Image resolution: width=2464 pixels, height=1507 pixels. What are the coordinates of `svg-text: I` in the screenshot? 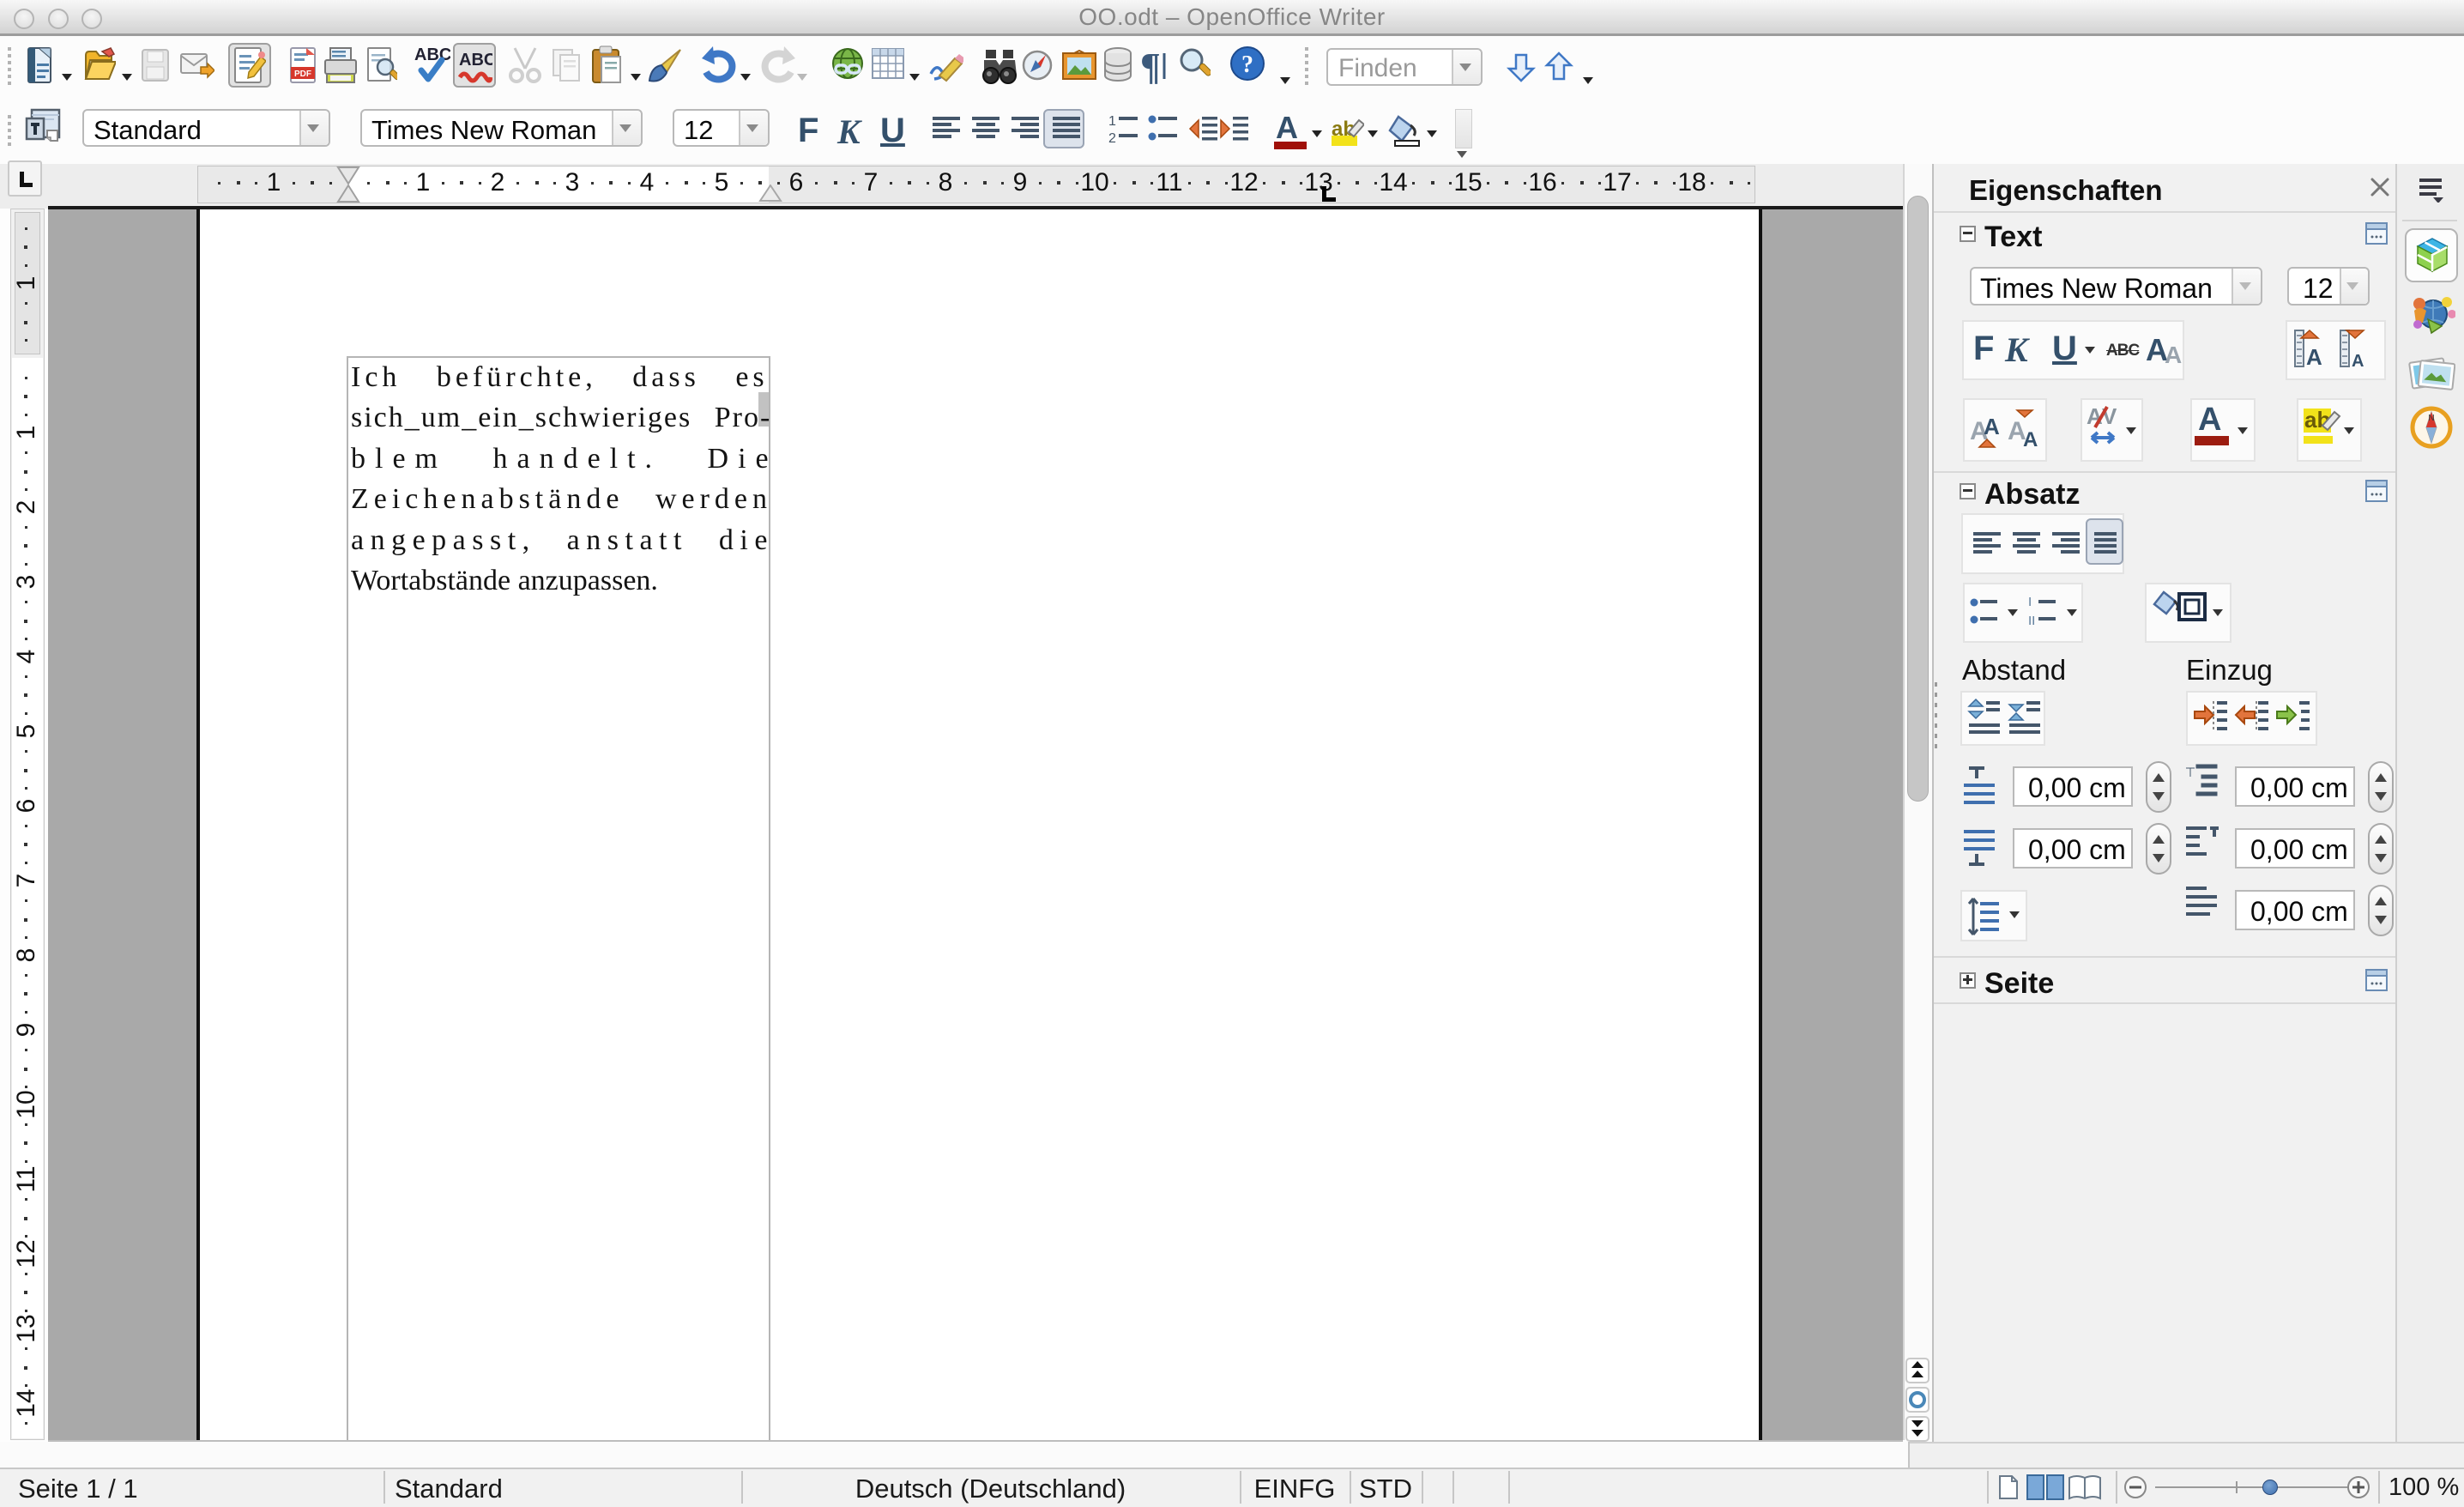 It's located at (2030, 602).